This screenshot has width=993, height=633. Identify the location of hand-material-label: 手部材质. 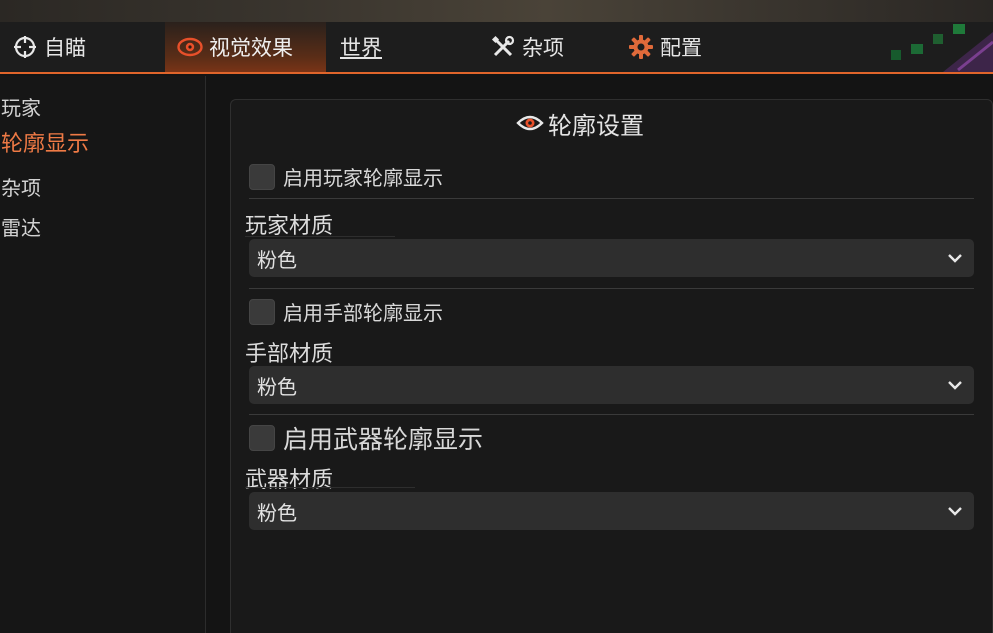
(289, 354).